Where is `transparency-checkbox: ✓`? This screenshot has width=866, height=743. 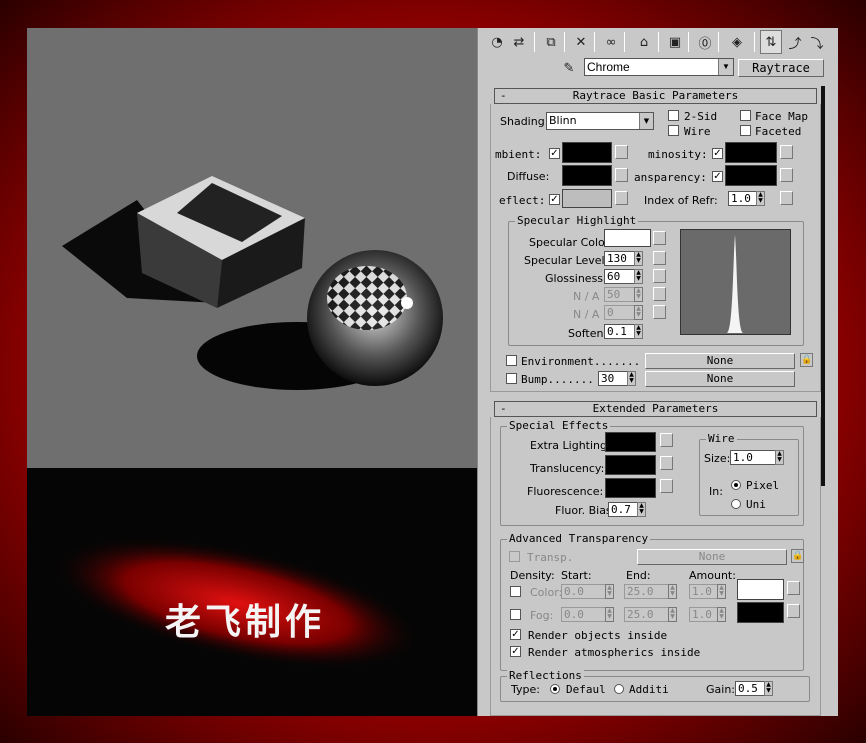 transparency-checkbox: ✓ is located at coordinates (717, 176).